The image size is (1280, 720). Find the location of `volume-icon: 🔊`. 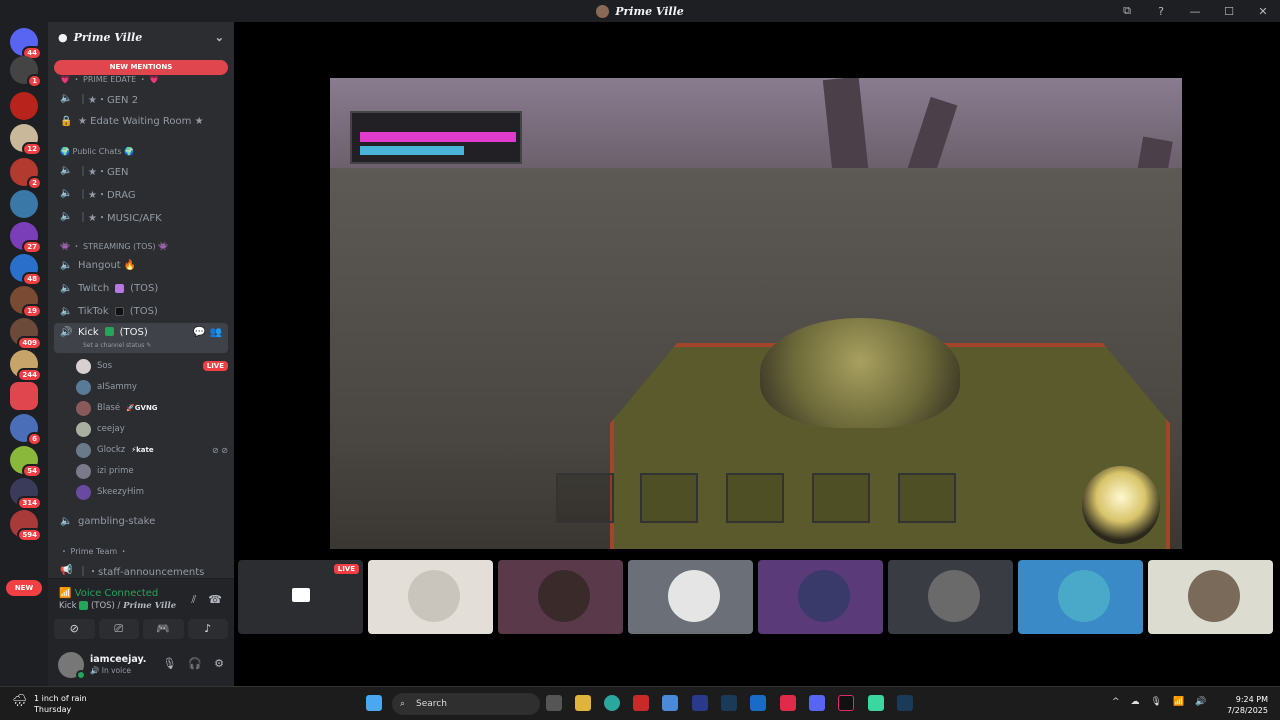

volume-icon: 🔊 is located at coordinates (1200, 702).